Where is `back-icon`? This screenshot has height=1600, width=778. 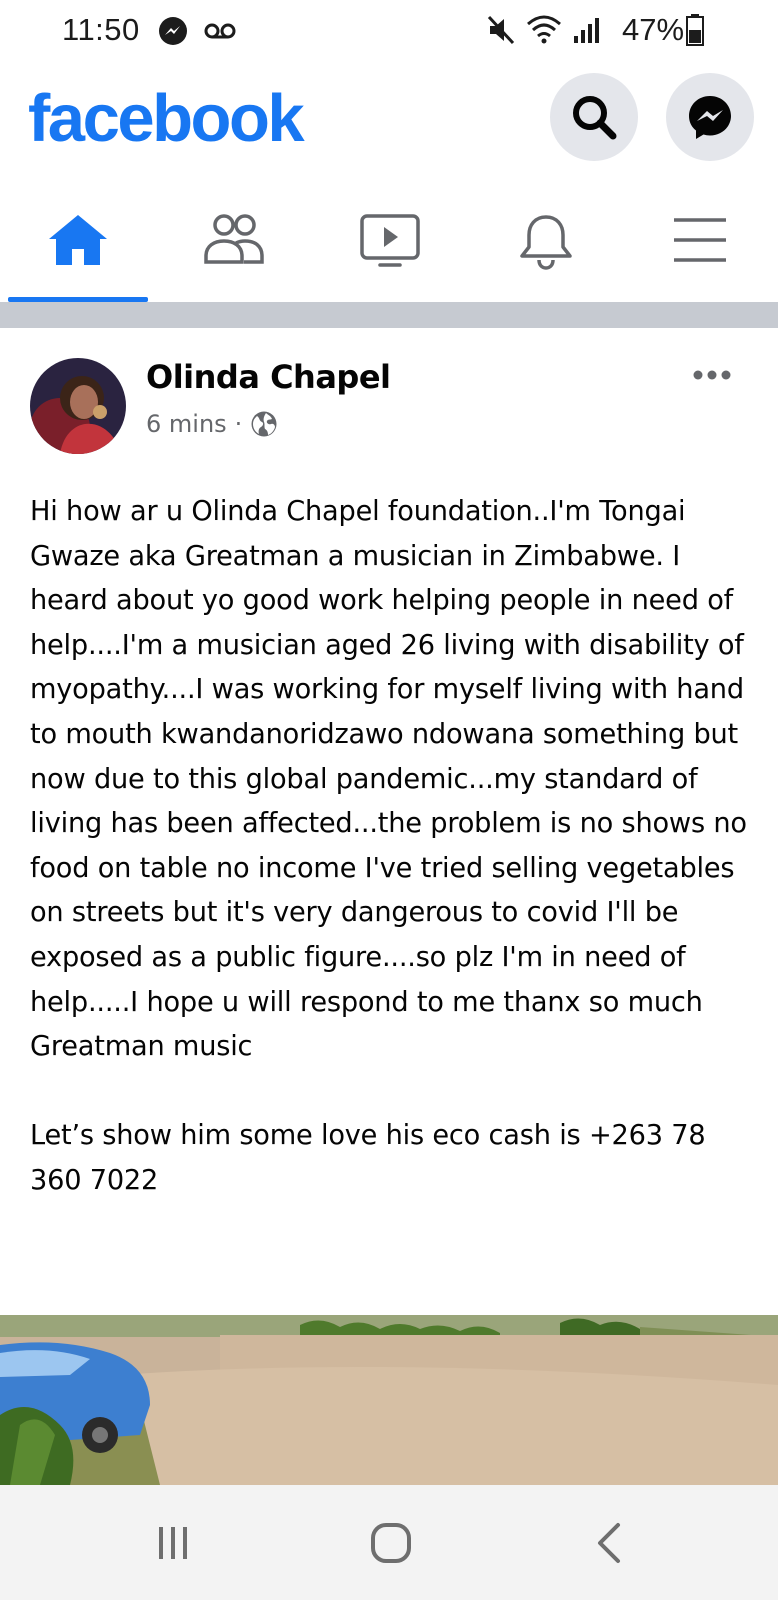 back-icon is located at coordinates (609, 1542).